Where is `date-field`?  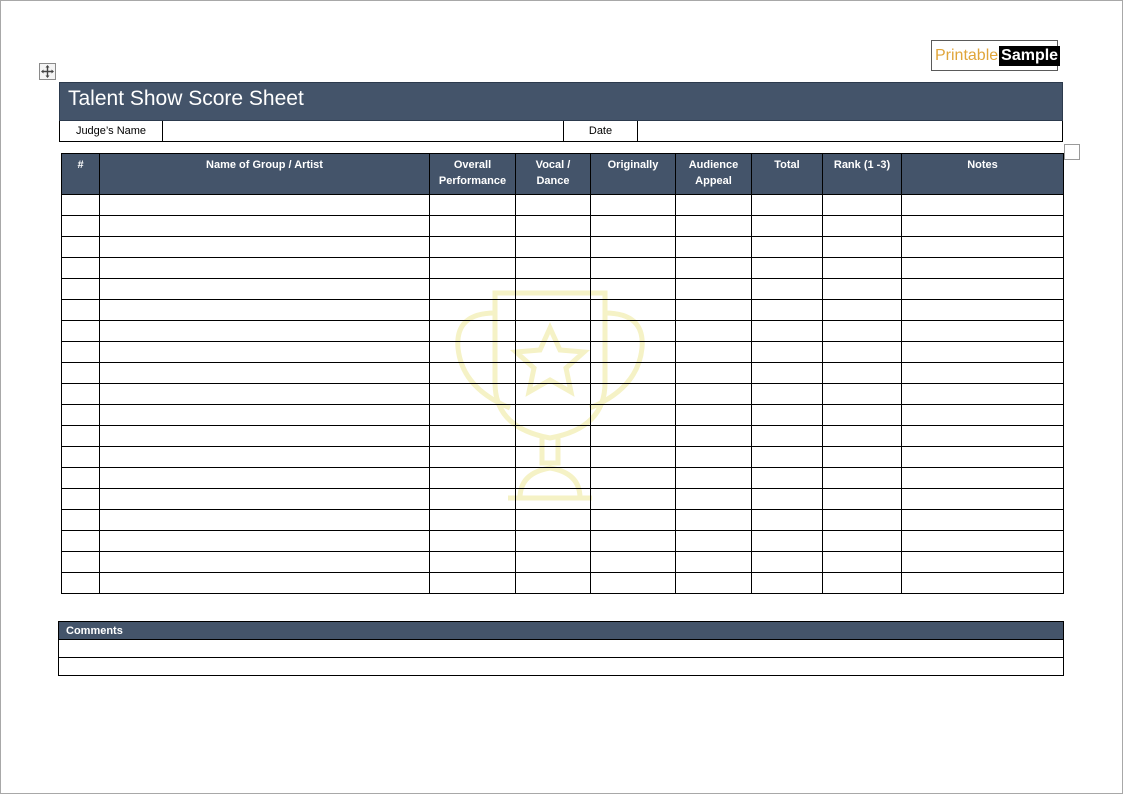 date-field is located at coordinates (850, 131).